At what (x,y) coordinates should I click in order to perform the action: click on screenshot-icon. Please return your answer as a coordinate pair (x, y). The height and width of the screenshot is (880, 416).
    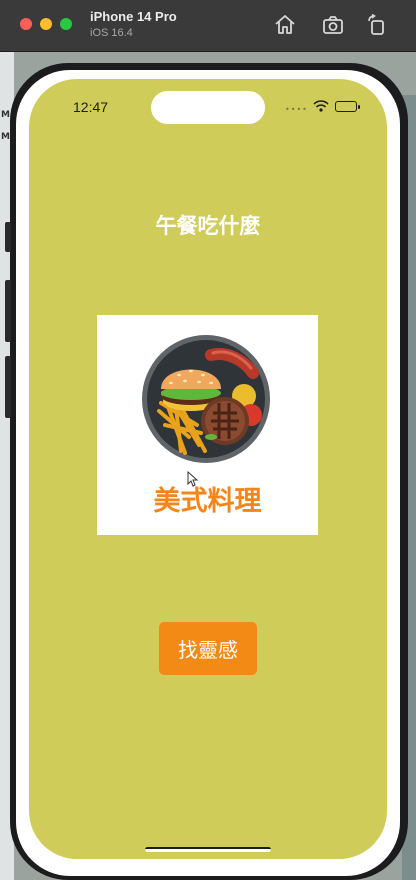
    Looking at the image, I should click on (333, 25).